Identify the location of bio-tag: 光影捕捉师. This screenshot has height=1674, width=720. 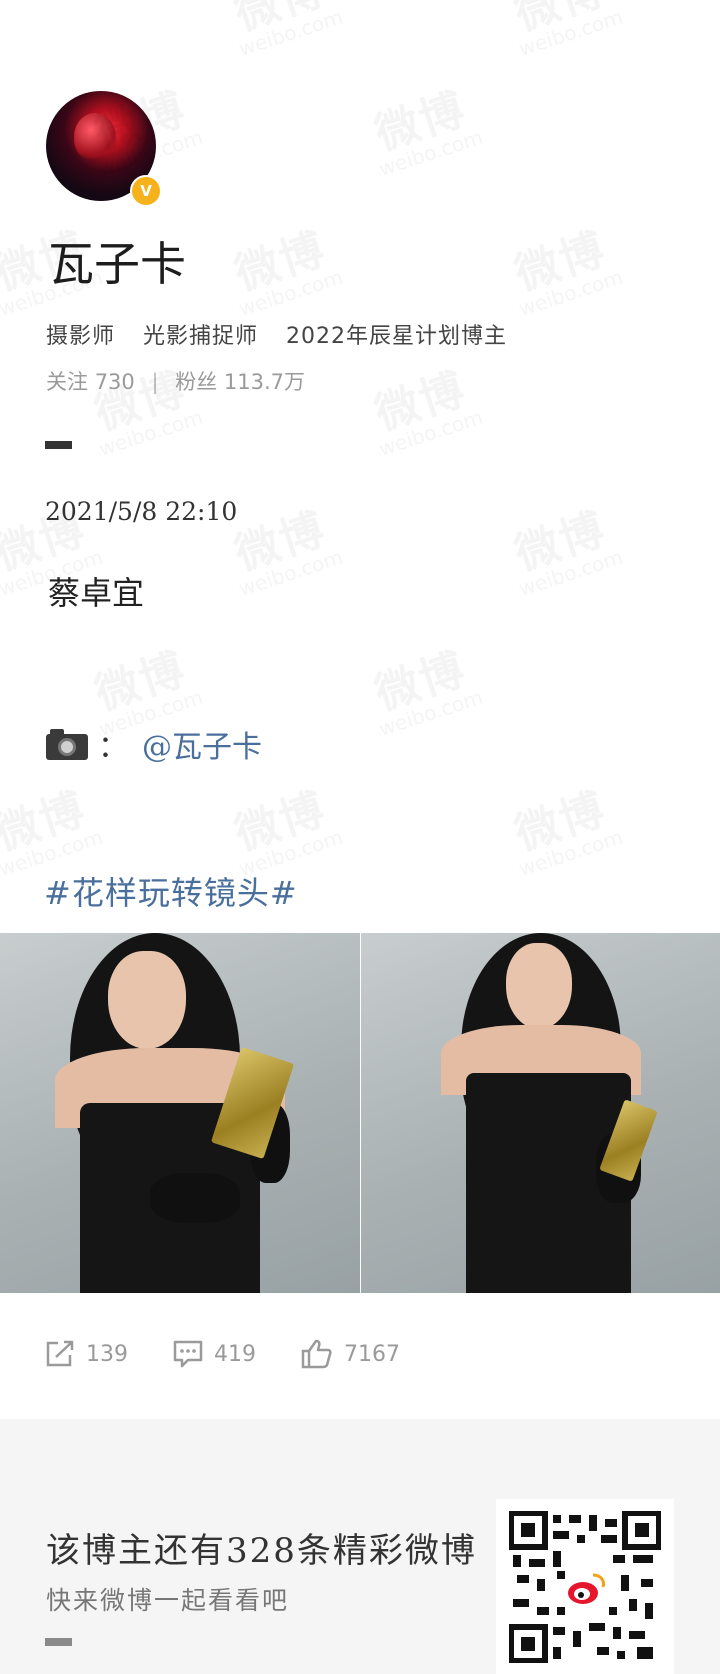
(201, 336).